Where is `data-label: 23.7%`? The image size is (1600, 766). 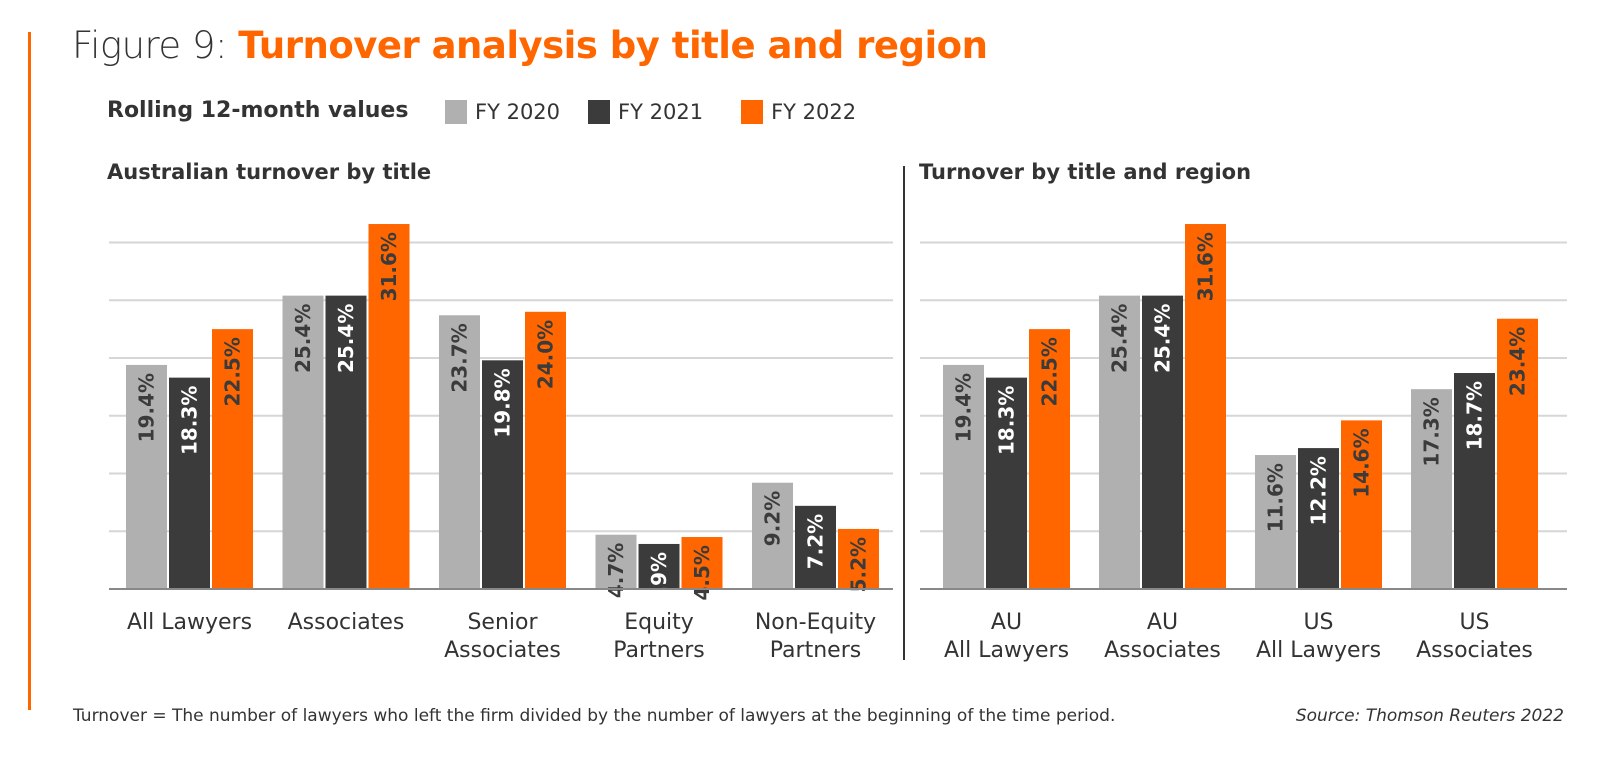 data-label: 23.7% is located at coordinates (460, 357).